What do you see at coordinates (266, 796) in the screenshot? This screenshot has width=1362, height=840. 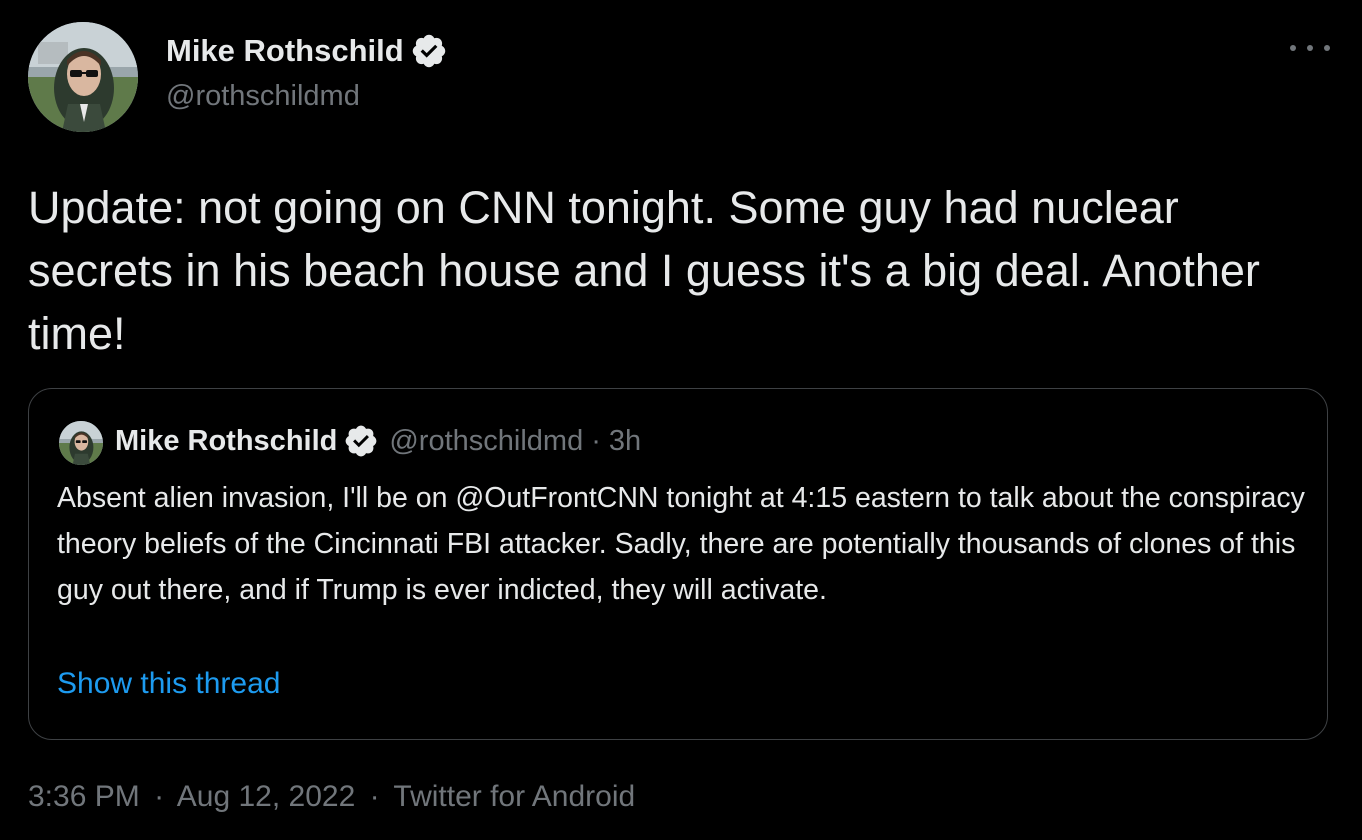 I see `tweet-date: Aug 12, 2022` at bounding box center [266, 796].